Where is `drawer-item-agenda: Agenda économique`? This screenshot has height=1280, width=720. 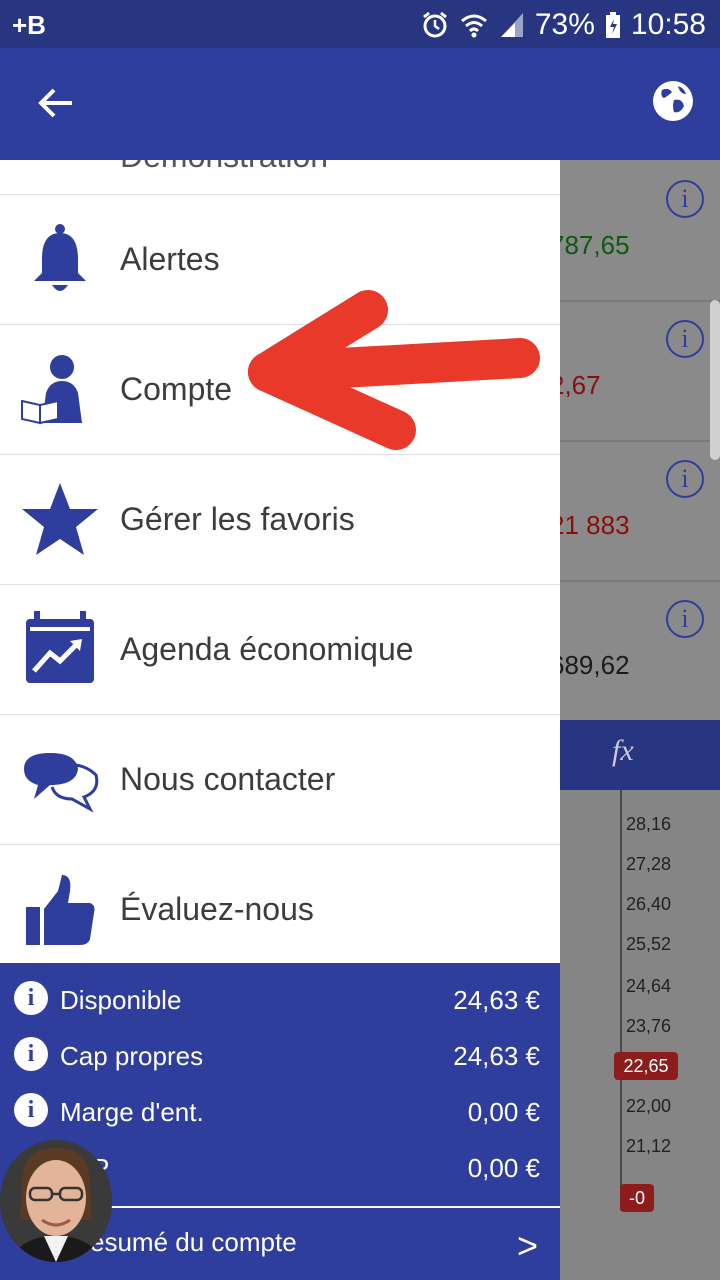
drawer-item-agenda: Agenda économique is located at coordinates (280, 650).